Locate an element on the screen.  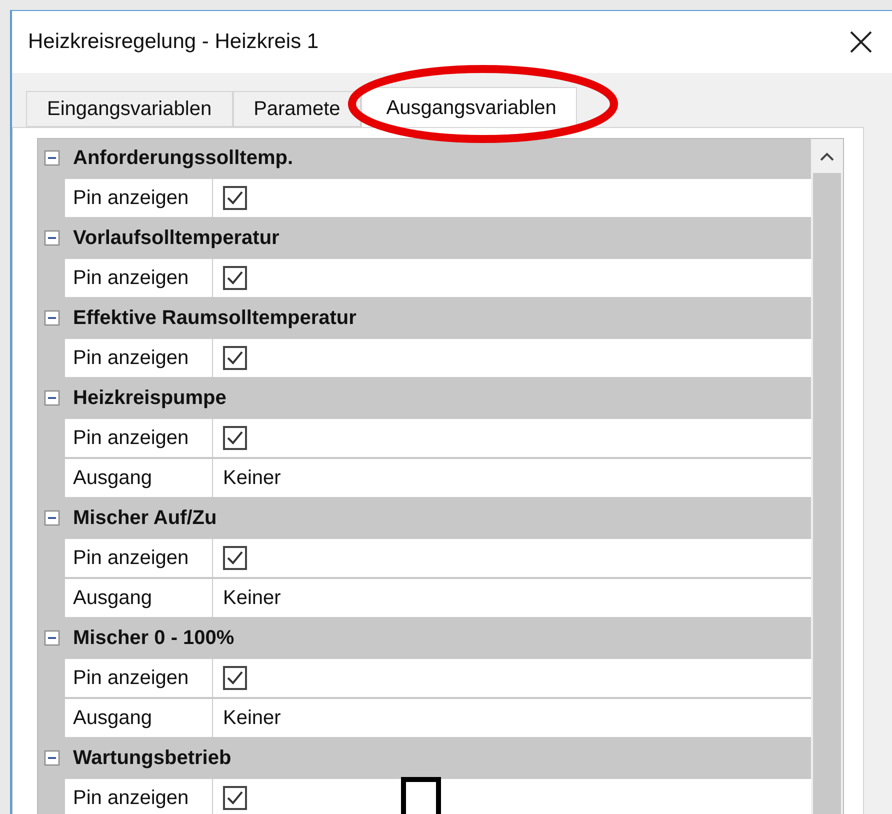
group-title: Mischer Auf/Zu is located at coordinates (145, 518).